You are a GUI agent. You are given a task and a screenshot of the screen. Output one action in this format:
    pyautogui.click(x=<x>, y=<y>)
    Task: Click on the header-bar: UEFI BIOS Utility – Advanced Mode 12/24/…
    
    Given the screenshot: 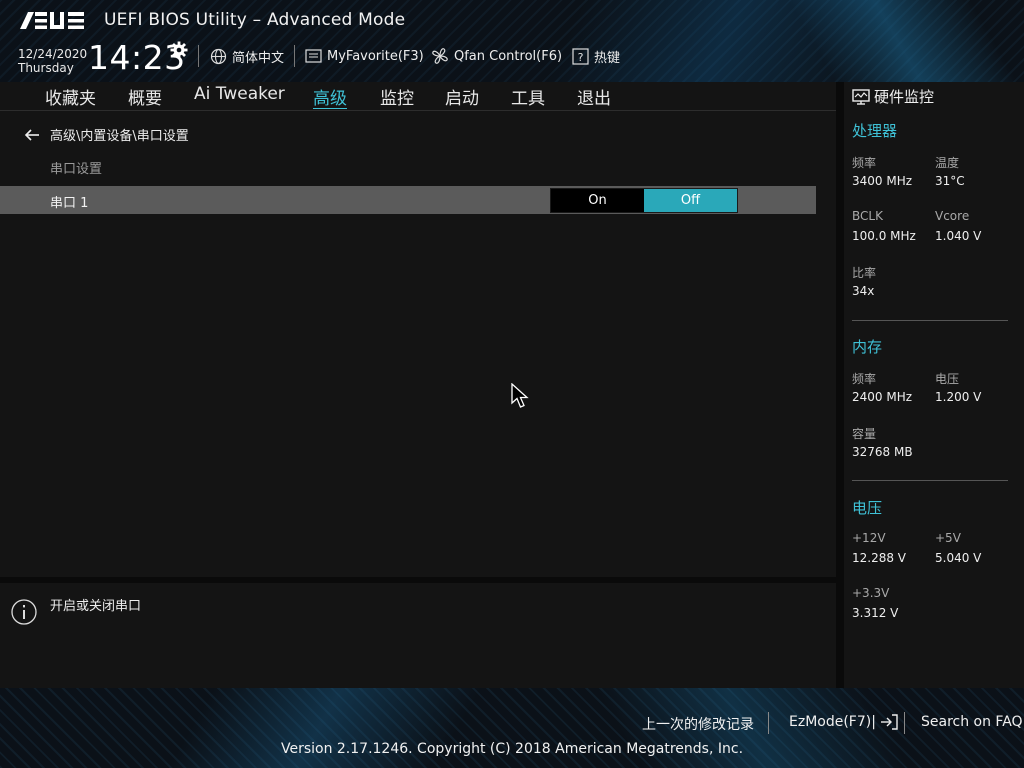 What is the action you would take?
    pyautogui.click(x=512, y=41)
    